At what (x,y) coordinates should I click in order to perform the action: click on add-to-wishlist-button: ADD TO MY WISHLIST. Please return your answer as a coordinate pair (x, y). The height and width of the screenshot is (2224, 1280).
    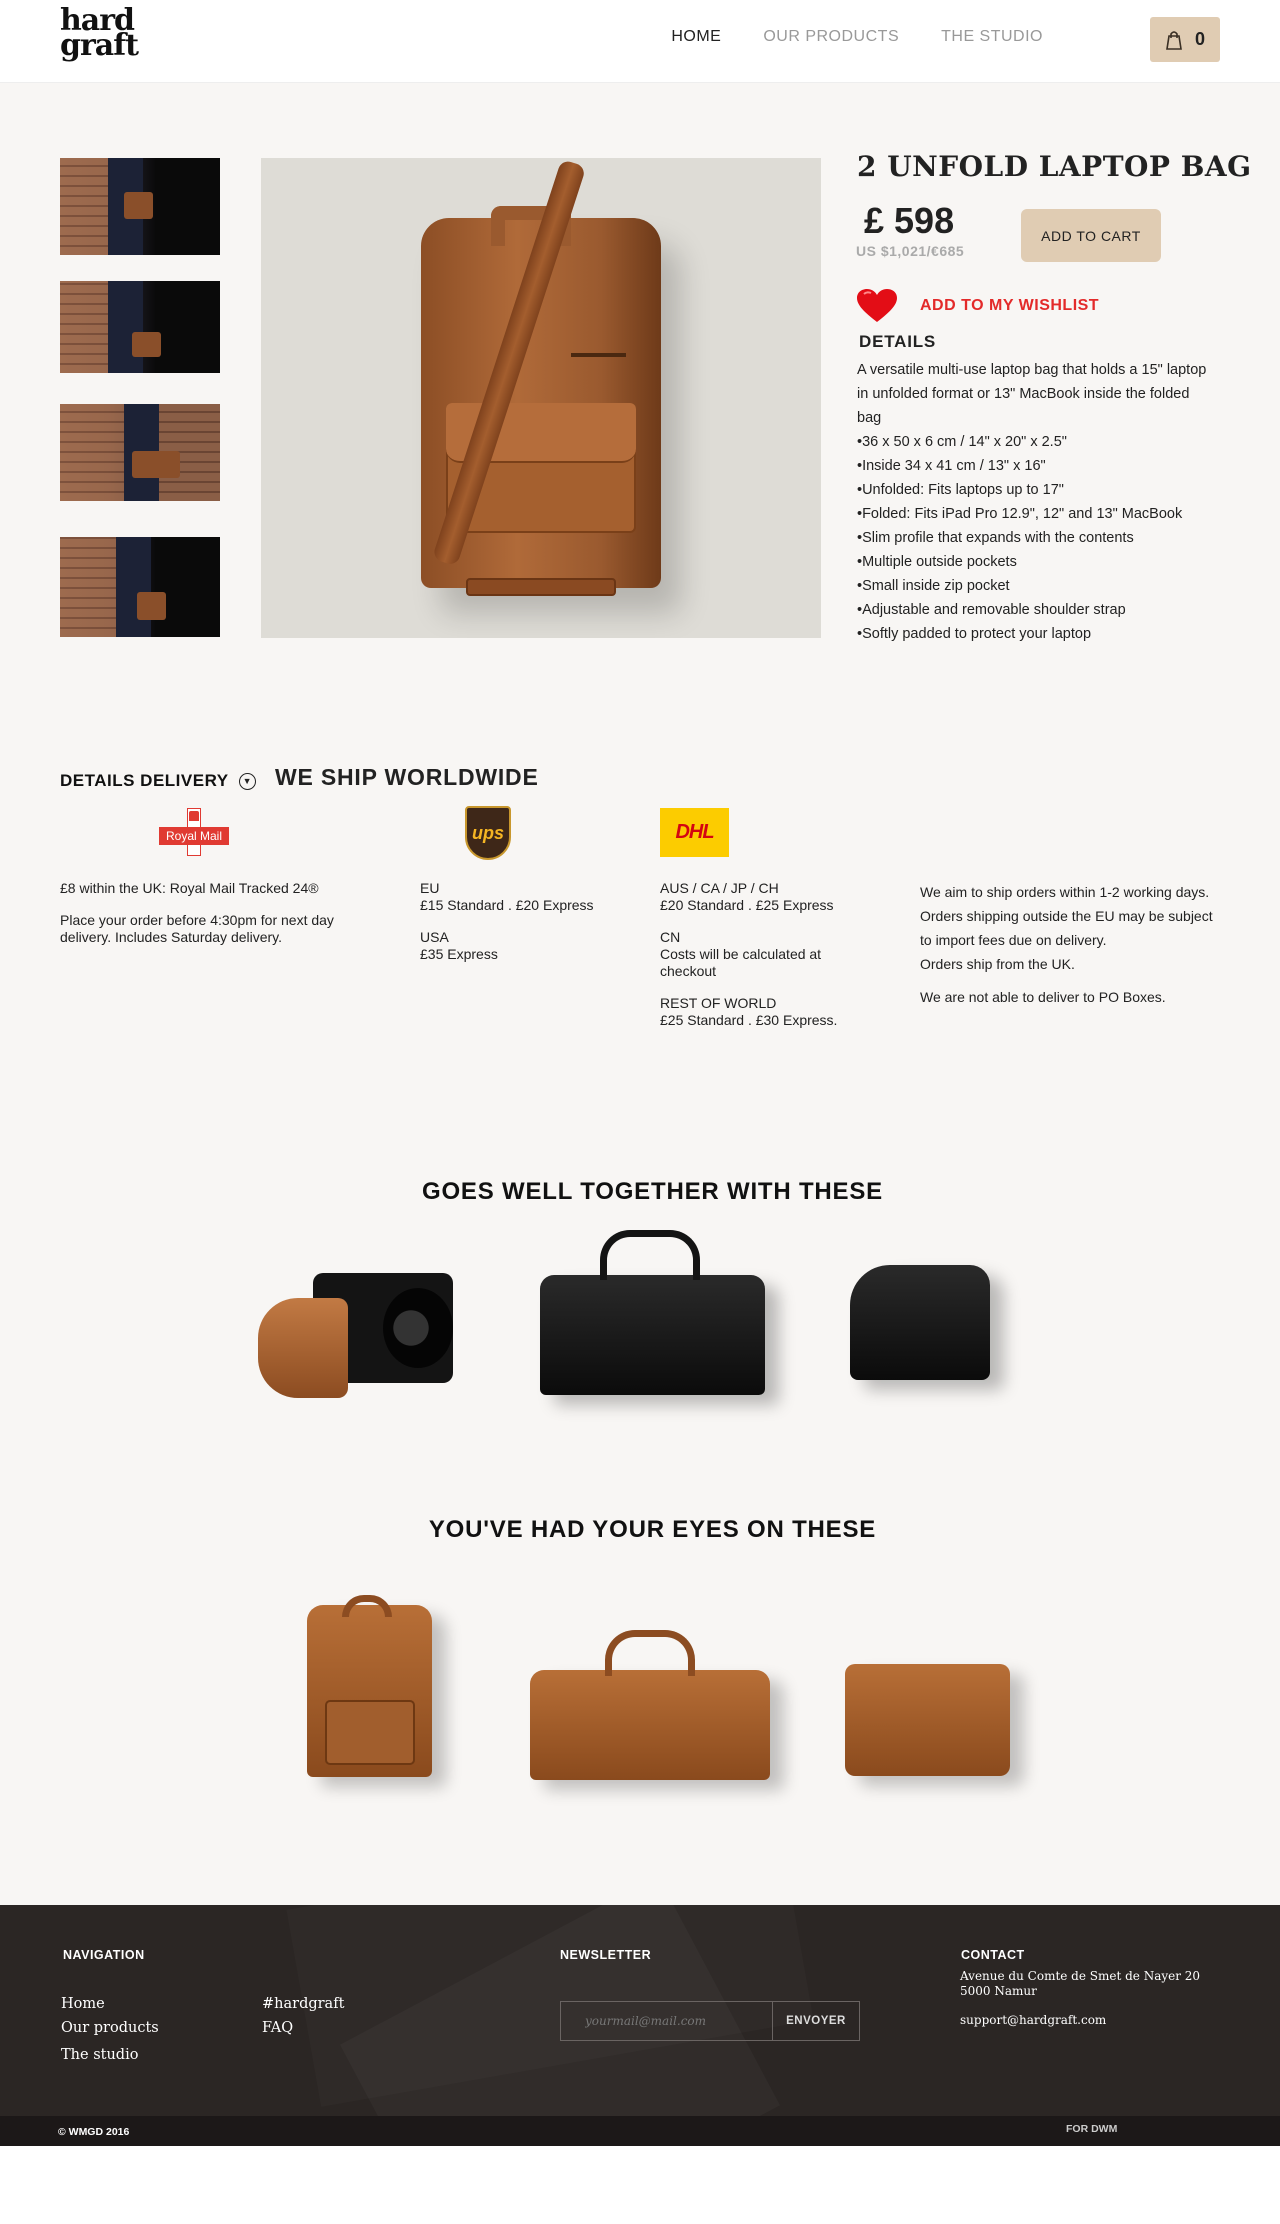
    Looking at the image, I should click on (977, 306).